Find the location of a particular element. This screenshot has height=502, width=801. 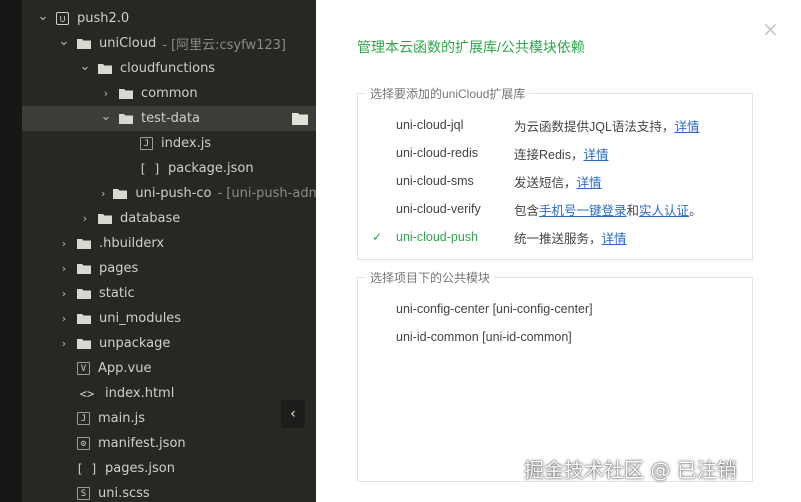

extension-option: uni-cloud-redis 连接Redis，详情 is located at coordinates (555, 153).